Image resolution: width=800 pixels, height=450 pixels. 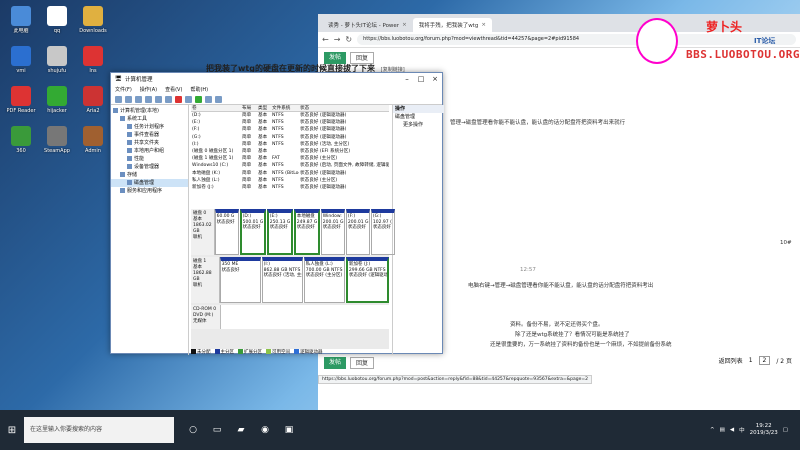 I want to click on desktop-icon: 此电脑, so click(x=21, y=20).